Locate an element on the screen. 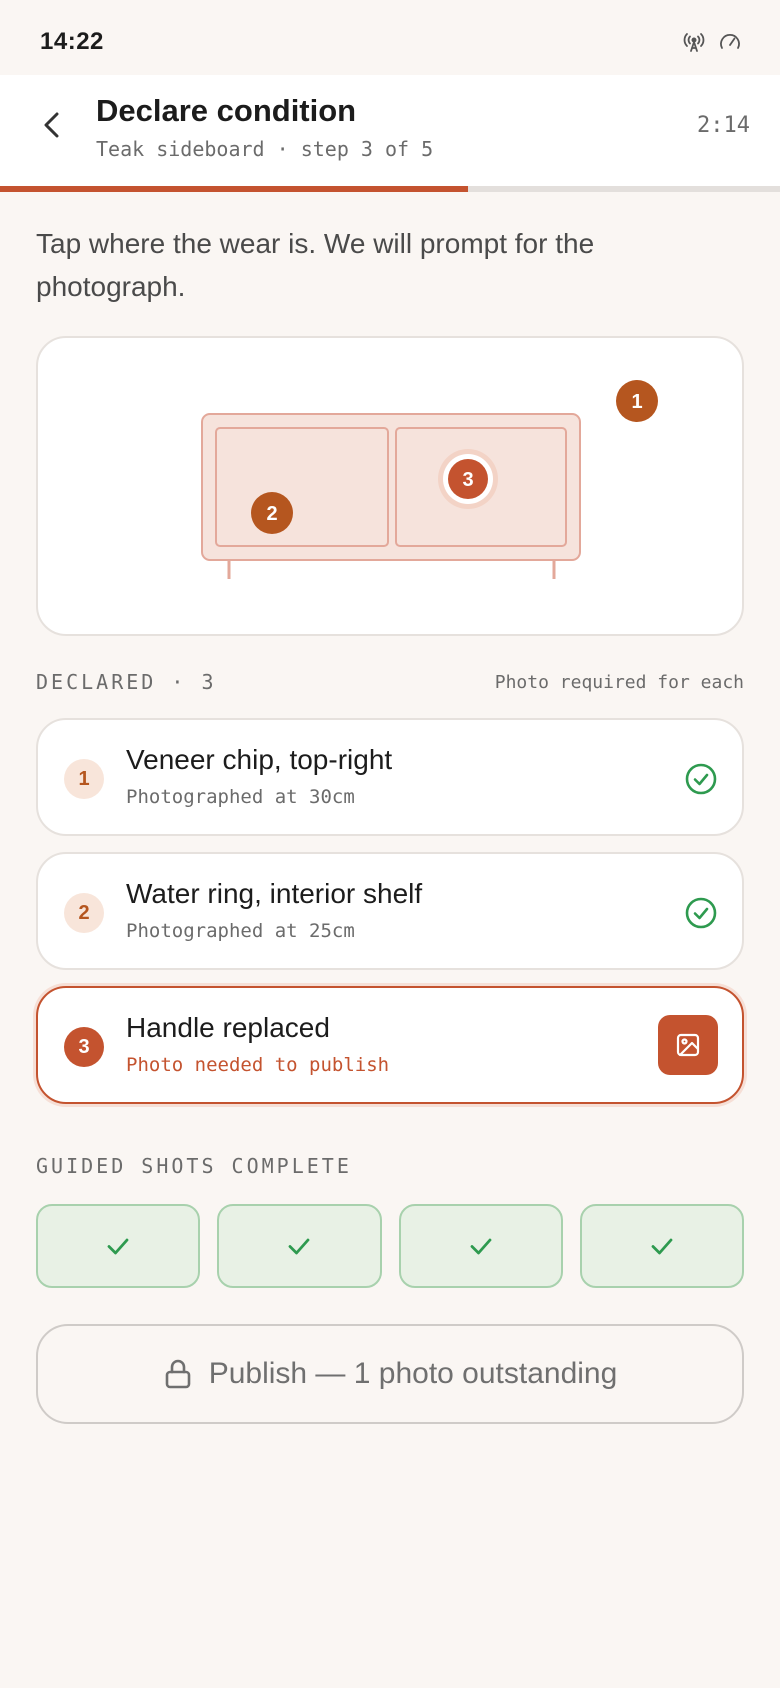 The image size is (780, 1688). guided-shots-heading: GUIDED SHOTS COMPLETE is located at coordinates (194, 1166).